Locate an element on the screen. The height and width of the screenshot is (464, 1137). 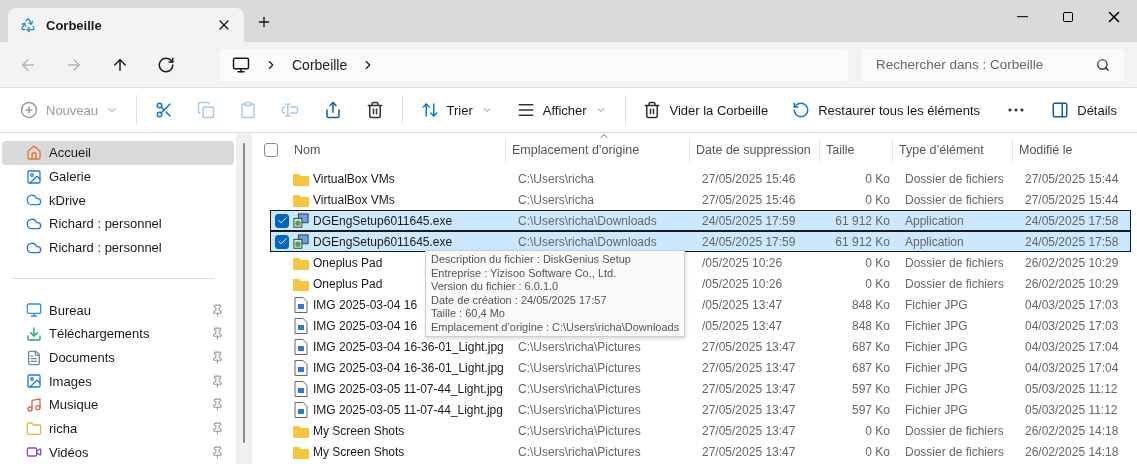
more-icon is located at coordinates (1015, 110).